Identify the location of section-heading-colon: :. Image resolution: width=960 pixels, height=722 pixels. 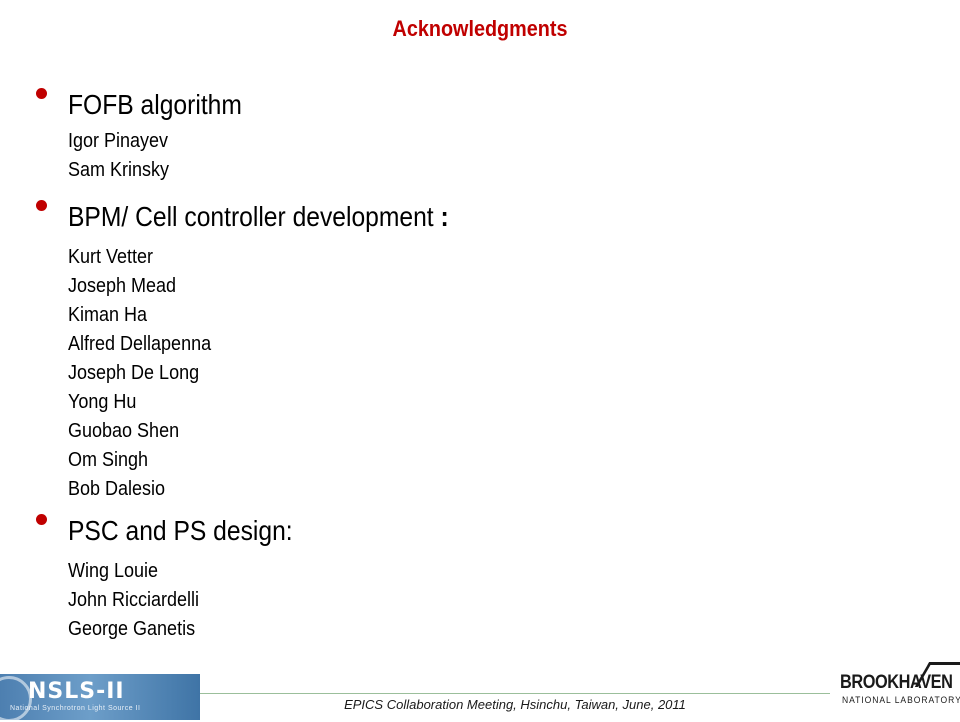
(444, 216).